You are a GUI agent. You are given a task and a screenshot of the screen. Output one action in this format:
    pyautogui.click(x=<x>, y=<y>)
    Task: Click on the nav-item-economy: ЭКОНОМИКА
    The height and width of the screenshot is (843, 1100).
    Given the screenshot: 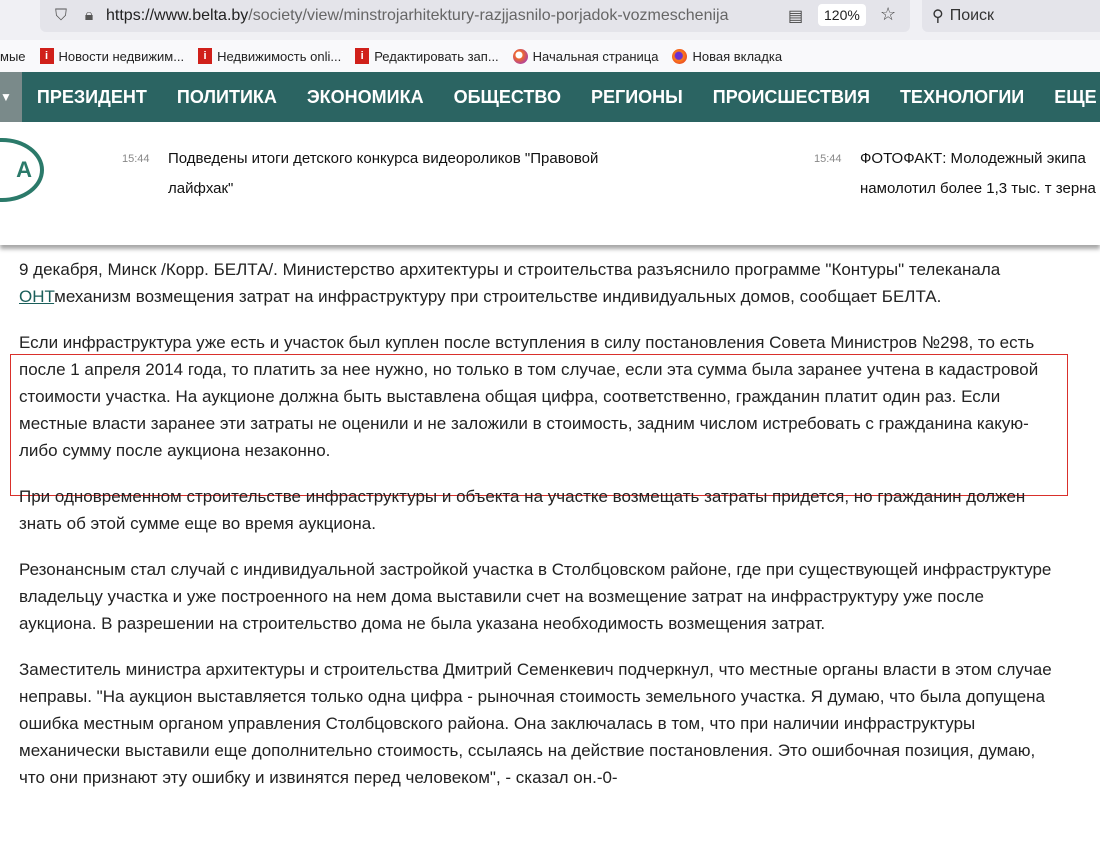 What is the action you would take?
    pyautogui.click(x=365, y=97)
    